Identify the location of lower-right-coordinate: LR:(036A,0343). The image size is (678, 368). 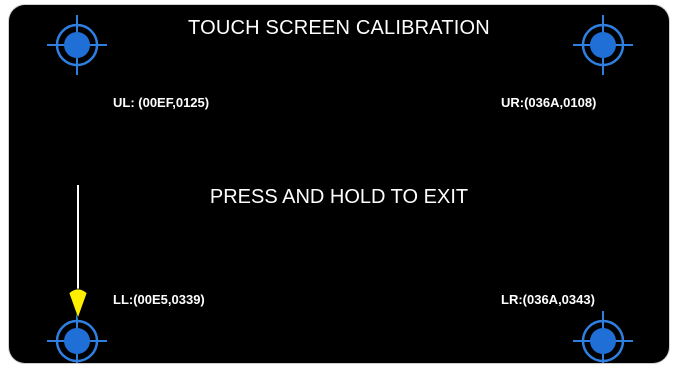
(548, 299).